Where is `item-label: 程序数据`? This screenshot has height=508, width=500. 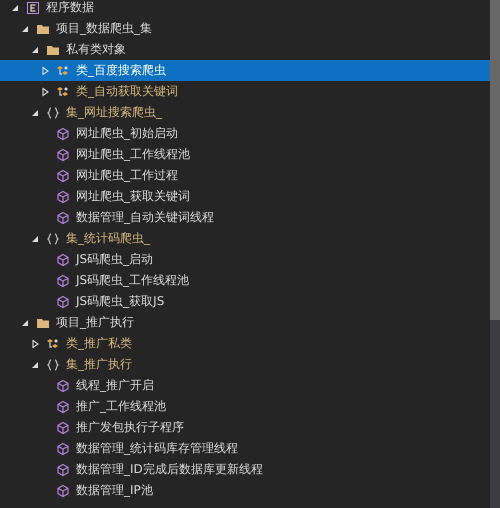 item-label: 程序数据 is located at coordinates (70, 8).